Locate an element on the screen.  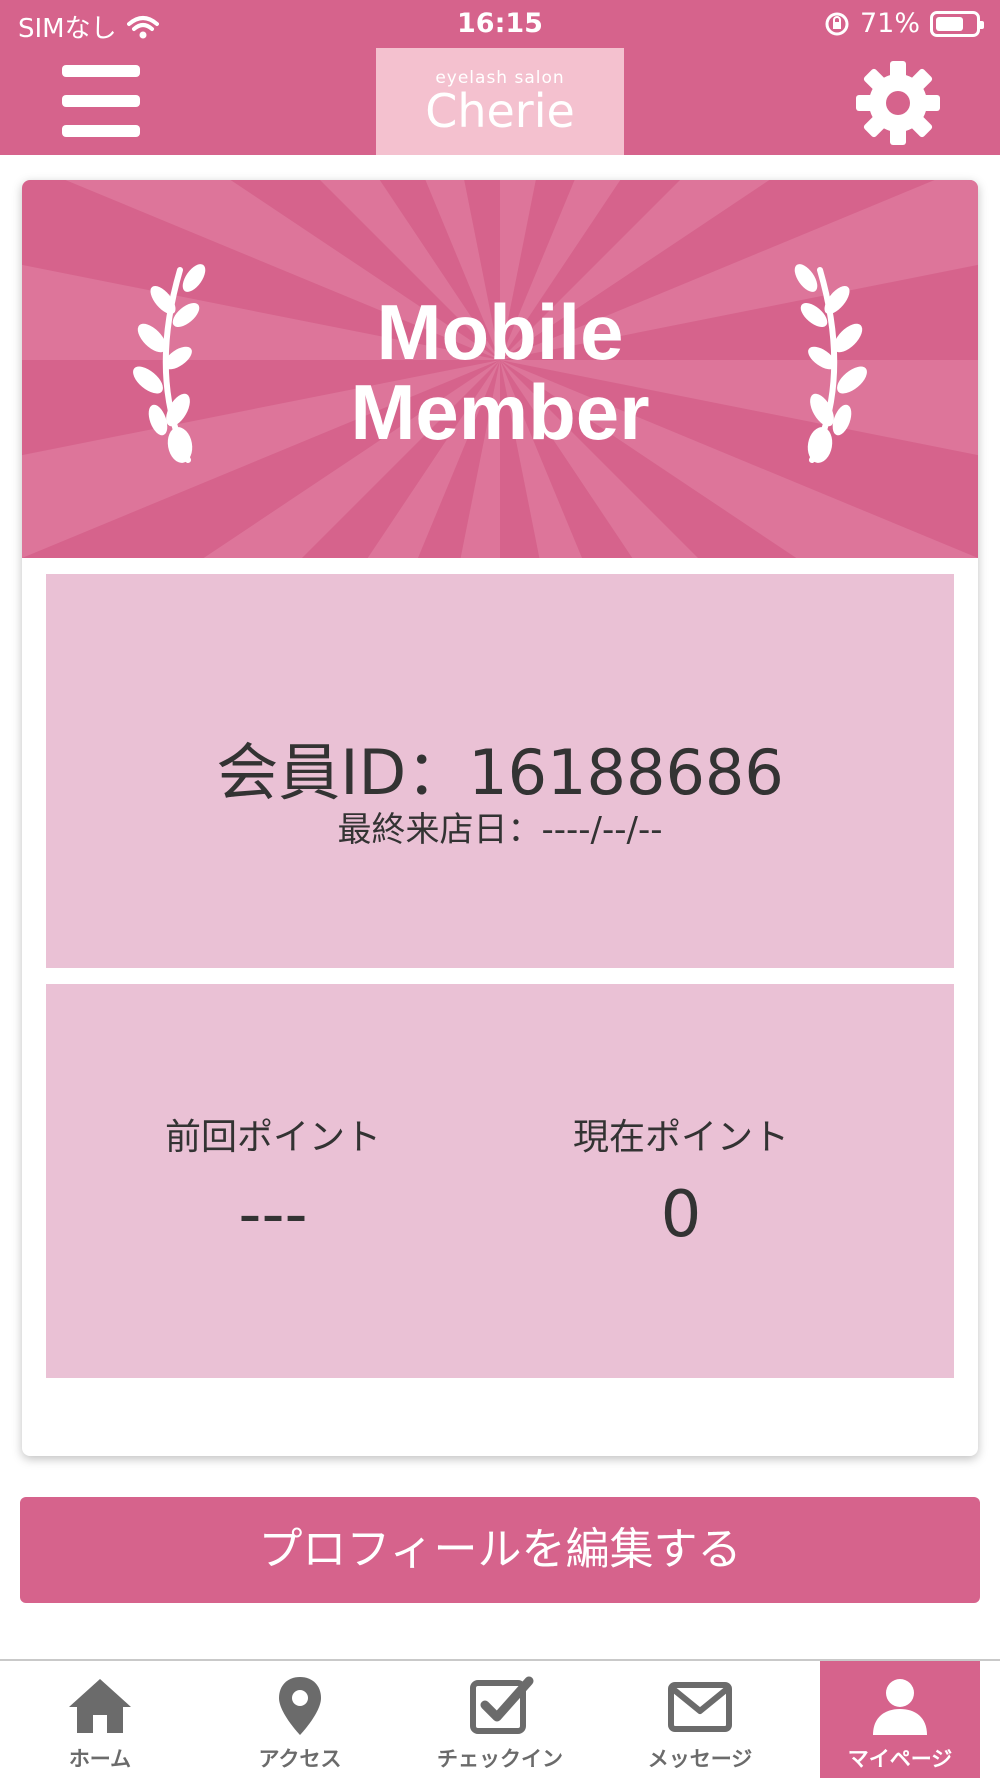
previous-points-value: --- is located at coordinates (273, 1215).